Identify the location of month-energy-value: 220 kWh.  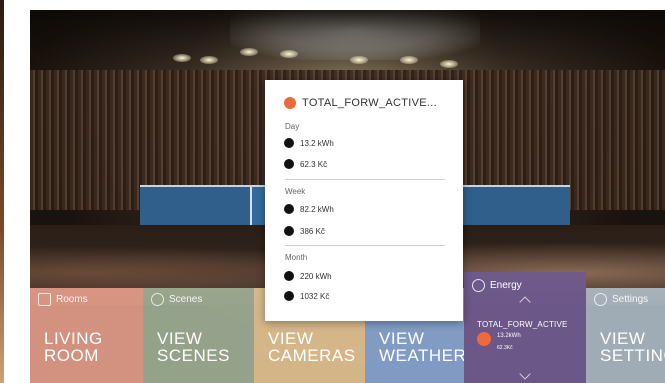
(316, 276).